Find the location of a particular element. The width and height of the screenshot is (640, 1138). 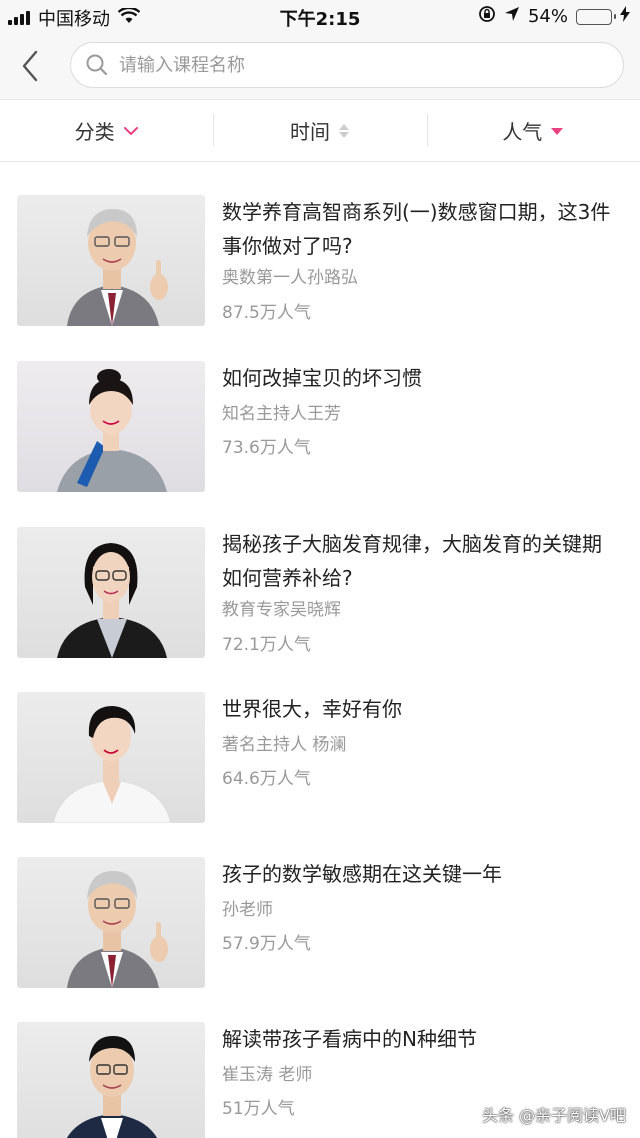

course-popularity: 72.1万人气 is located at coordinates (266, 645).